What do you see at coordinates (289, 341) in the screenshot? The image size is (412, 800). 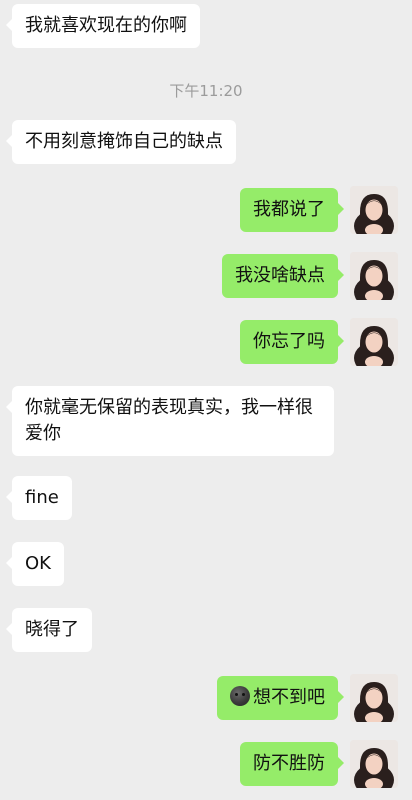 I see `message-text: 你忘了吗` at bounding box center [289, 341].